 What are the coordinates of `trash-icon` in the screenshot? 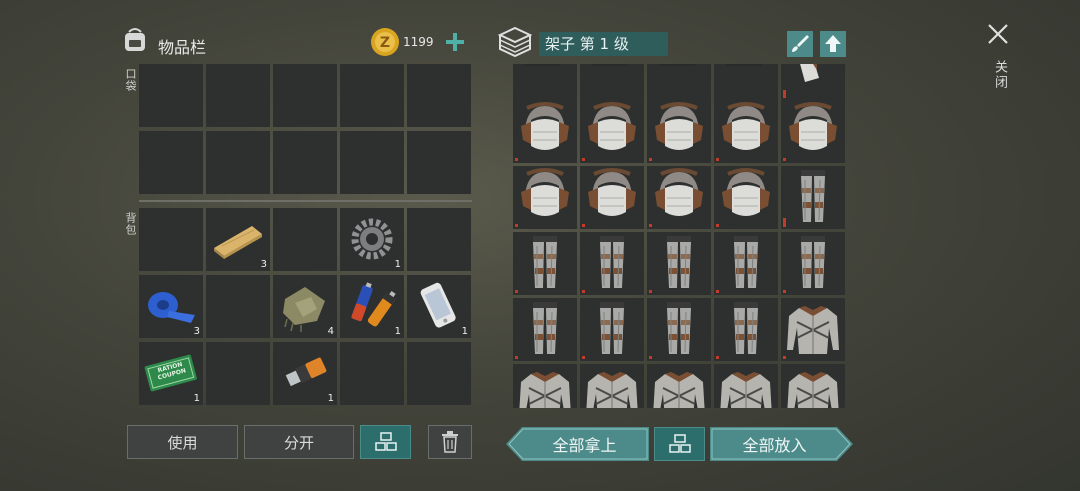 It's located at (450, 442).